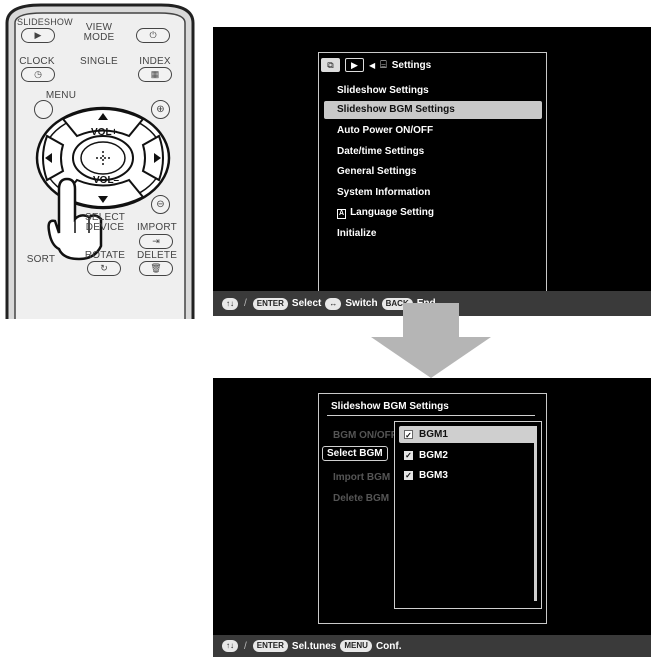 The image size is (651, 659). I want to click on settings-title: Settings, so click(411, 65).